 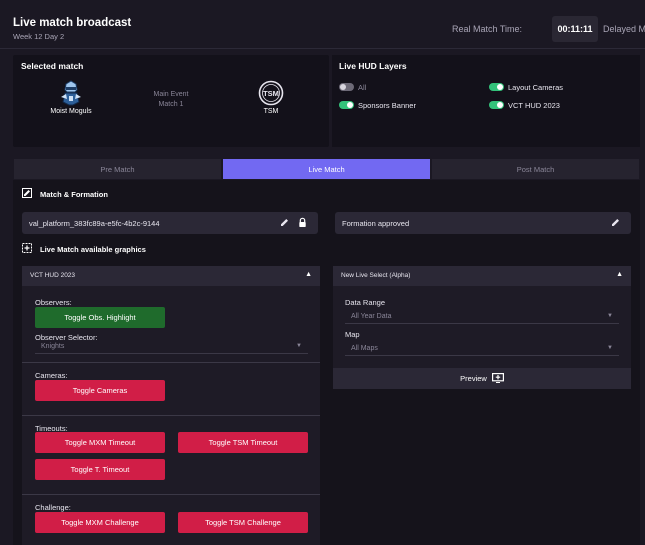 I want to click on toggle-t-timeout-button: Toggle T. Timeout, so click(x=100, y=469).